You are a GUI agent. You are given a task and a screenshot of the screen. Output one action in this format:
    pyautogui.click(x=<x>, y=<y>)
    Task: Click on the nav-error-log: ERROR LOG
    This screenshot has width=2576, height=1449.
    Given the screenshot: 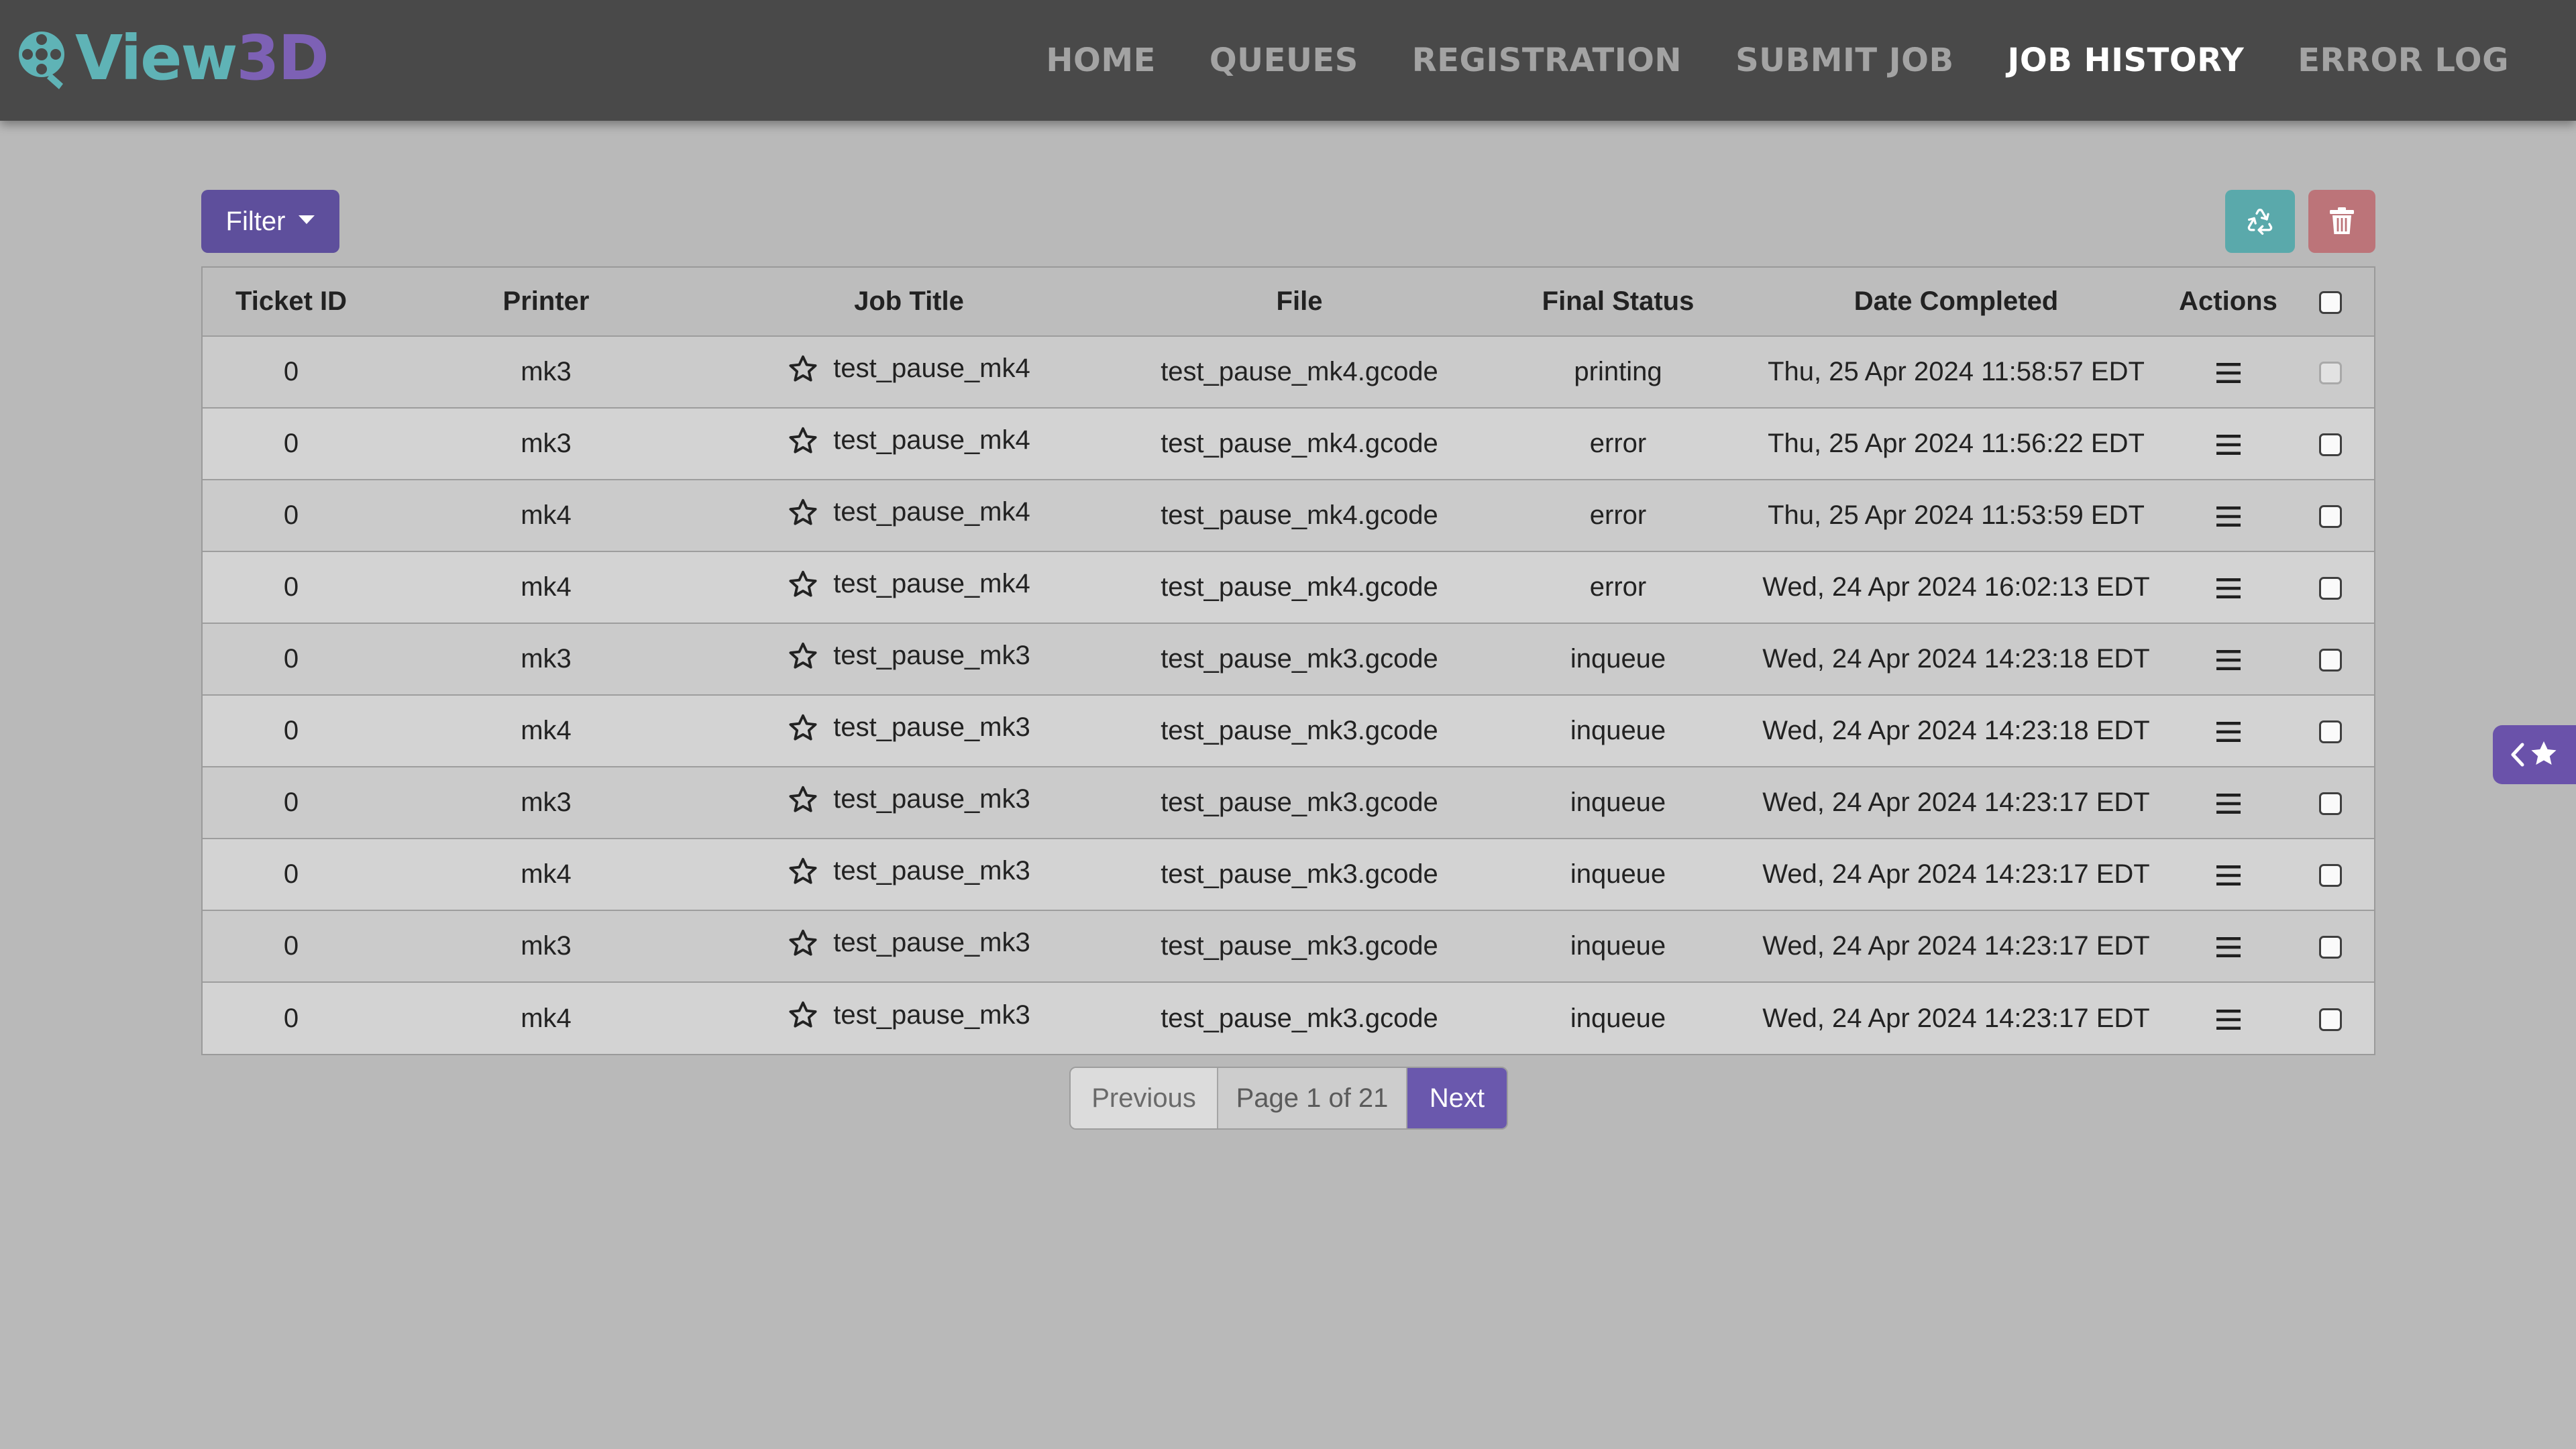 What is the action you would take?
    pyautogui.click(x=2403, y=60)
    